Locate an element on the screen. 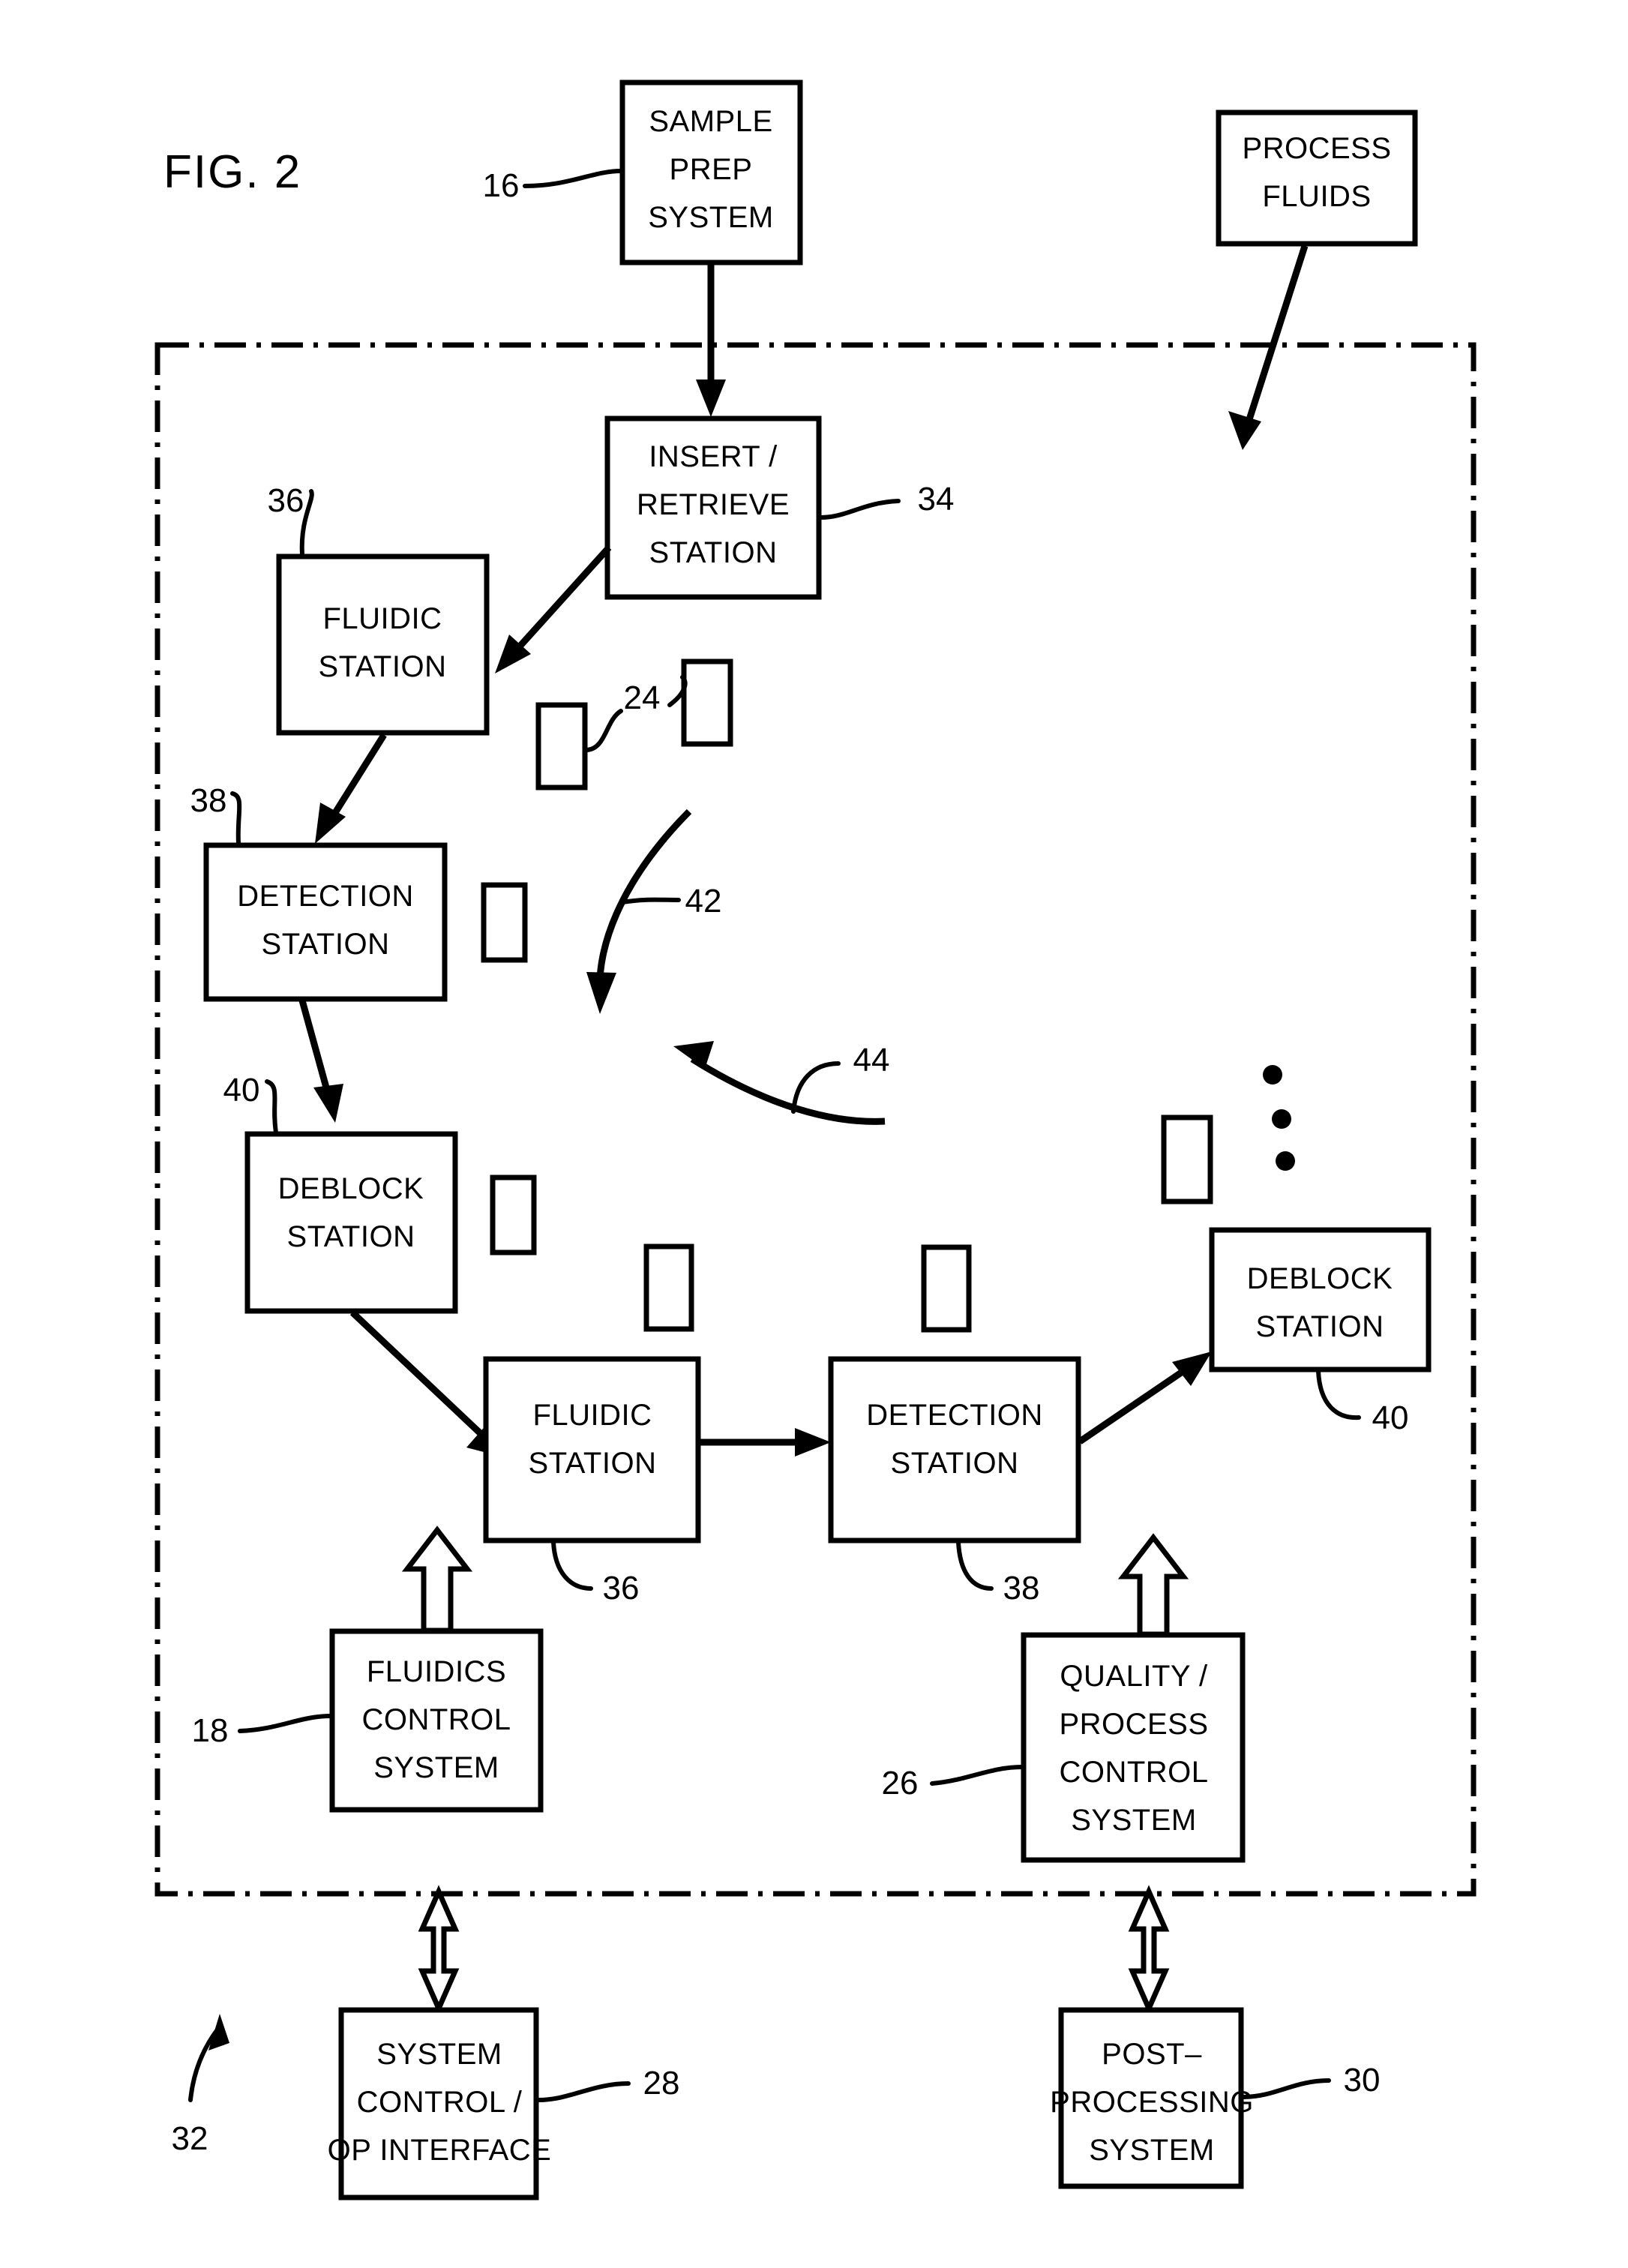 Image resolution: width=1628 pixels, height=2268 pixels. ref-26: 26 is located at coordinates (900, 1783).